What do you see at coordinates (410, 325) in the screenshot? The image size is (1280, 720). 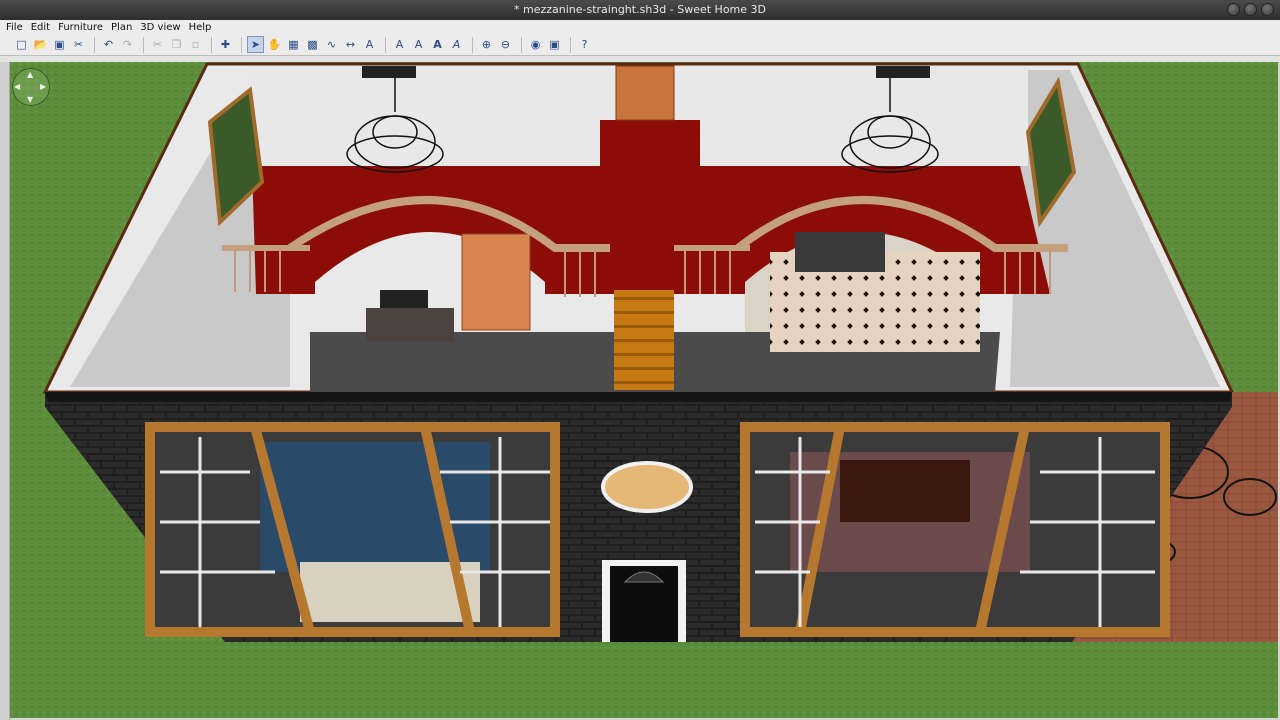 I see `tv-stand` at bounding box center [410, 325].